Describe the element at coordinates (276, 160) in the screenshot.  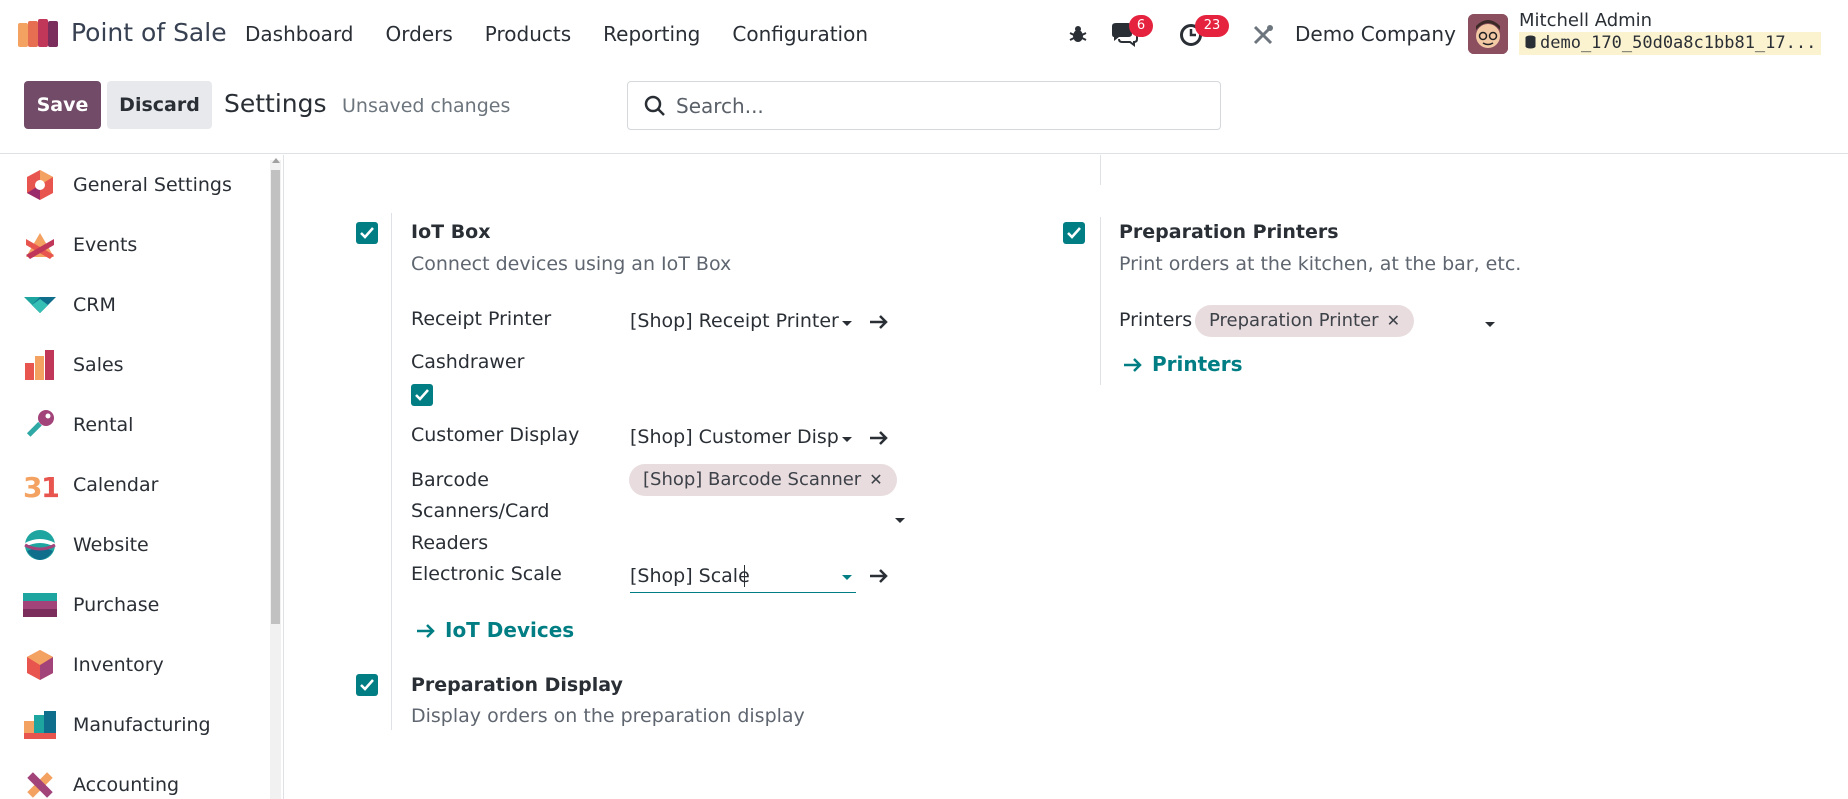
I see `sidebar-scroll-up-icon` at that location.